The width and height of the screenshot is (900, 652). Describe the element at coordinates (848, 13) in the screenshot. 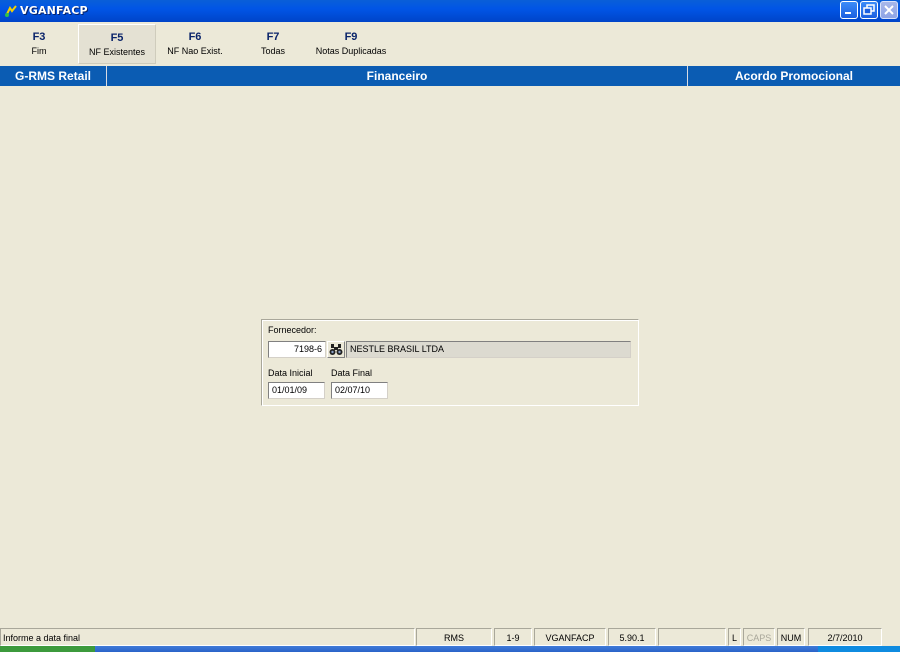

I see `minimize-icon` at that location.